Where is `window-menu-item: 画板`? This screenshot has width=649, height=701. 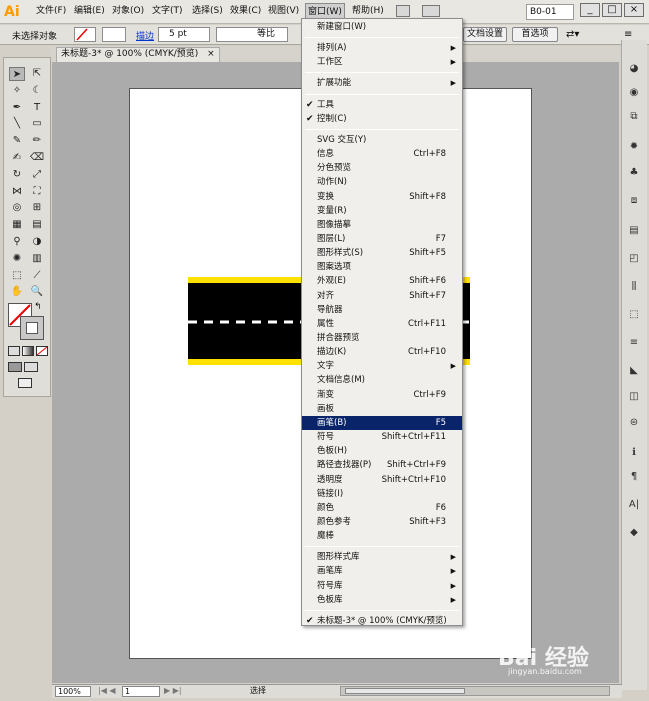
window-menu-item: 画板 is located at coordinates (382, 409).